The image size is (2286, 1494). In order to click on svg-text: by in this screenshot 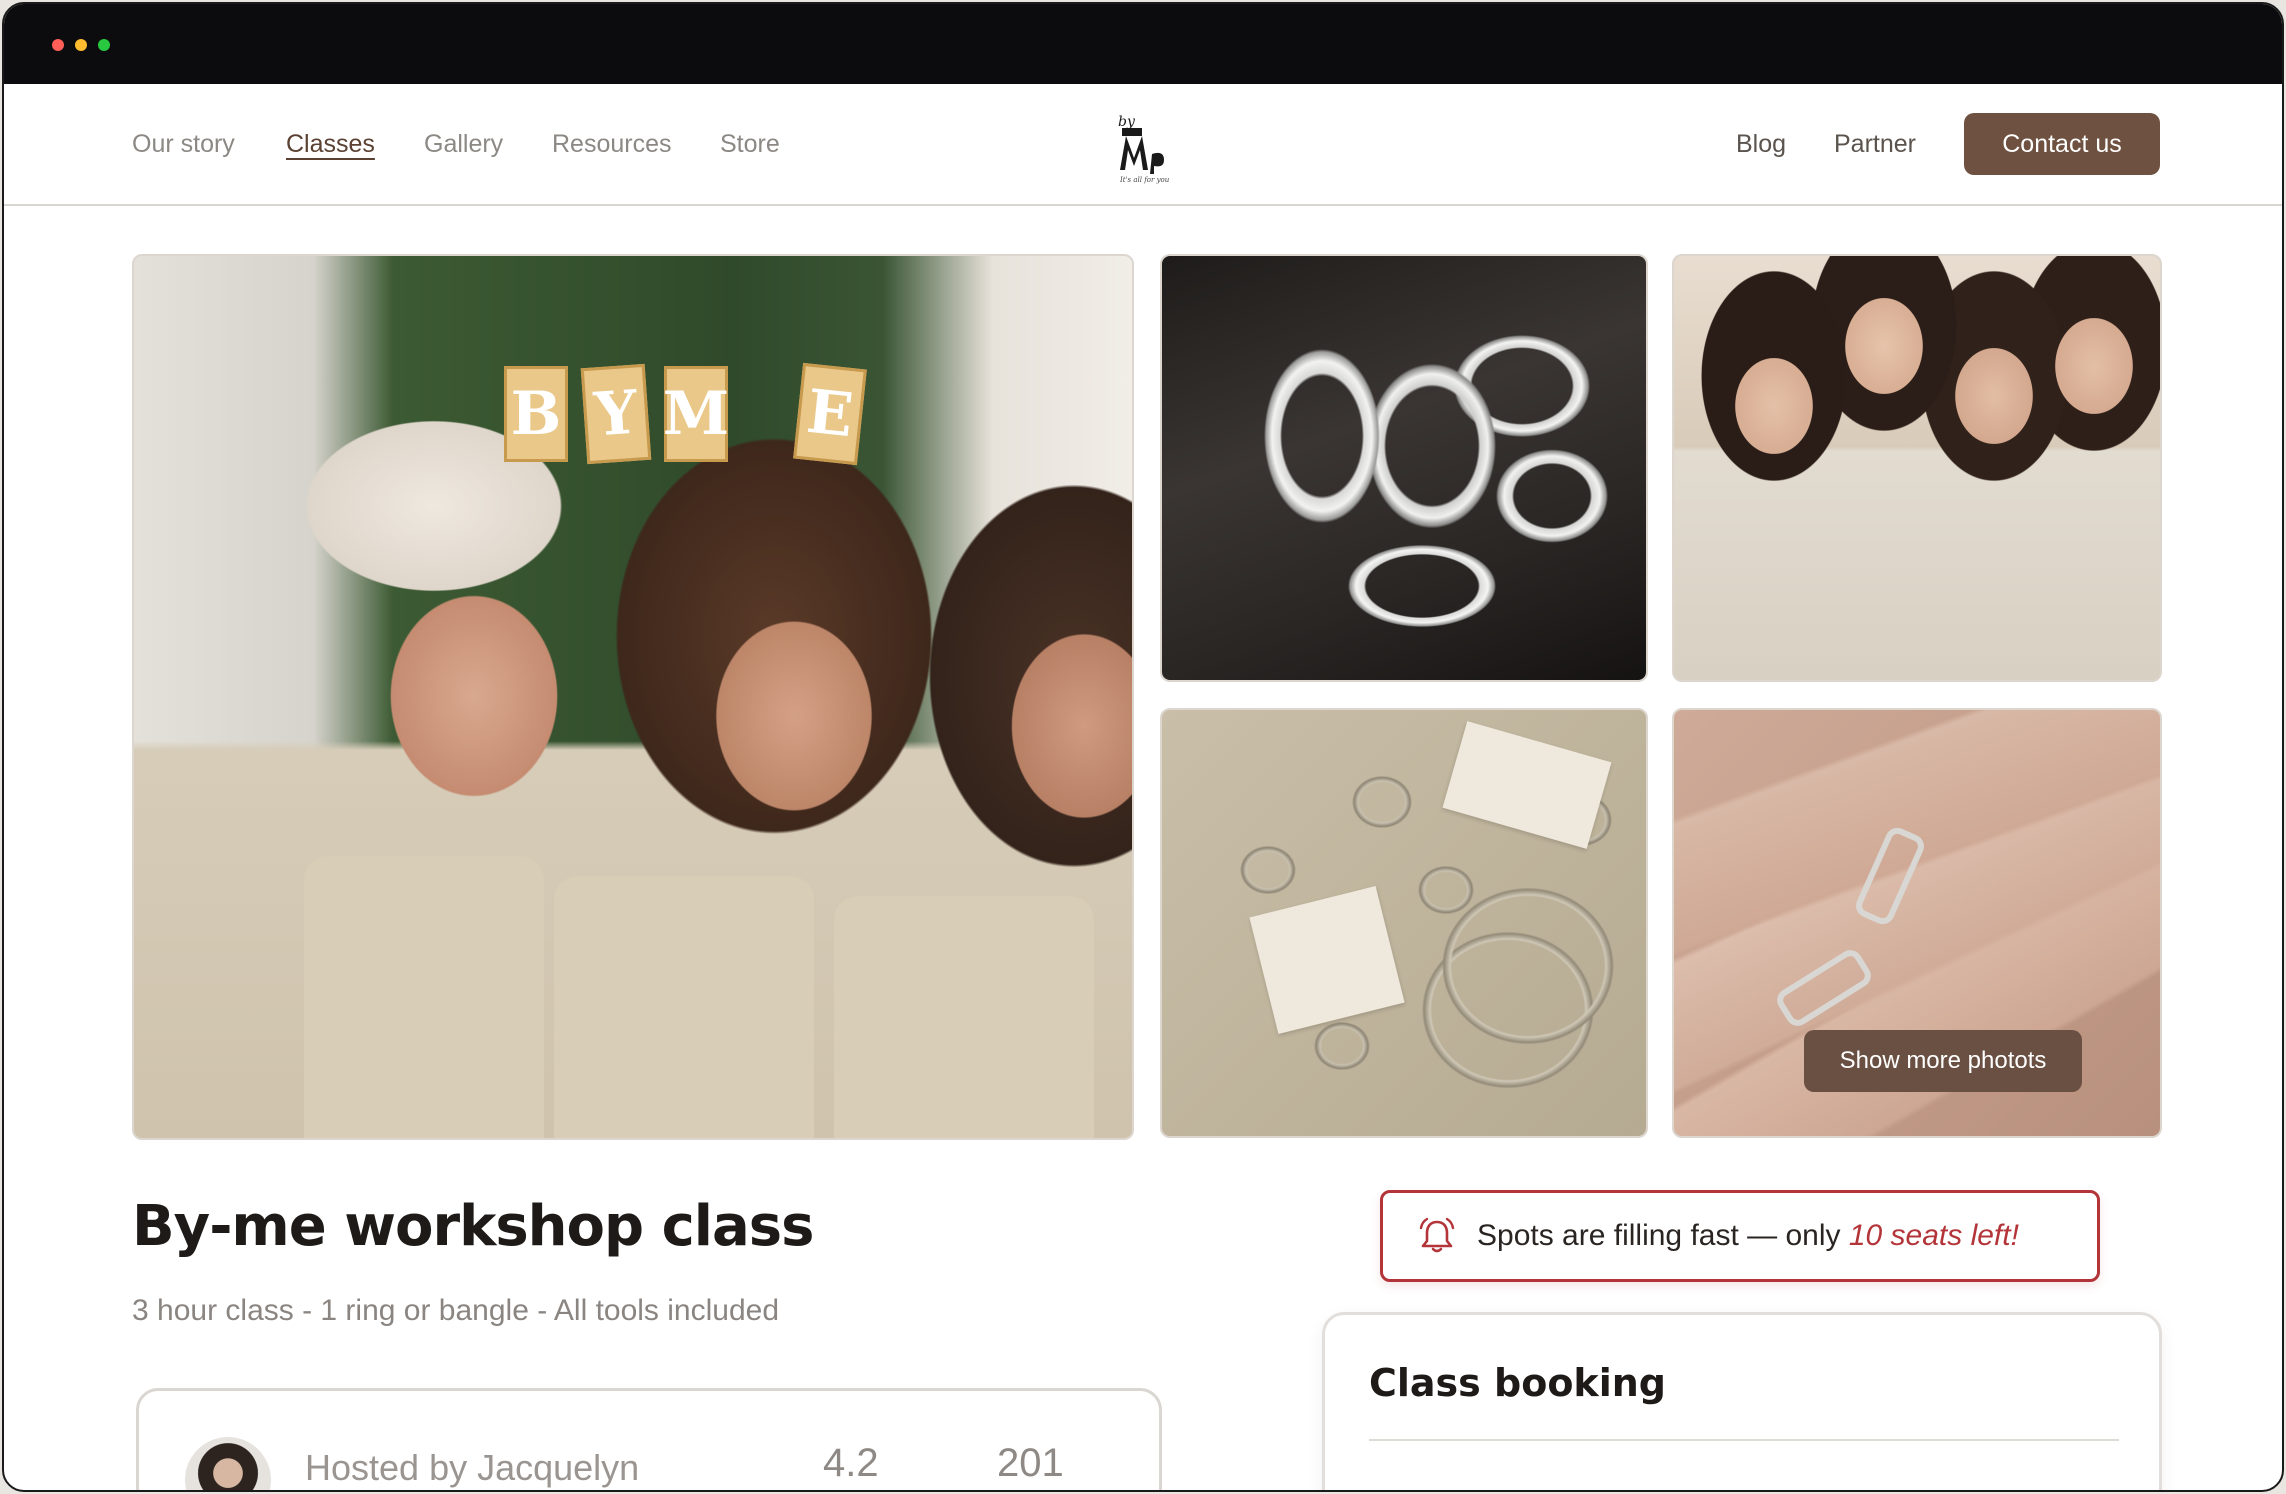, I will do `click(1127, 122)`.